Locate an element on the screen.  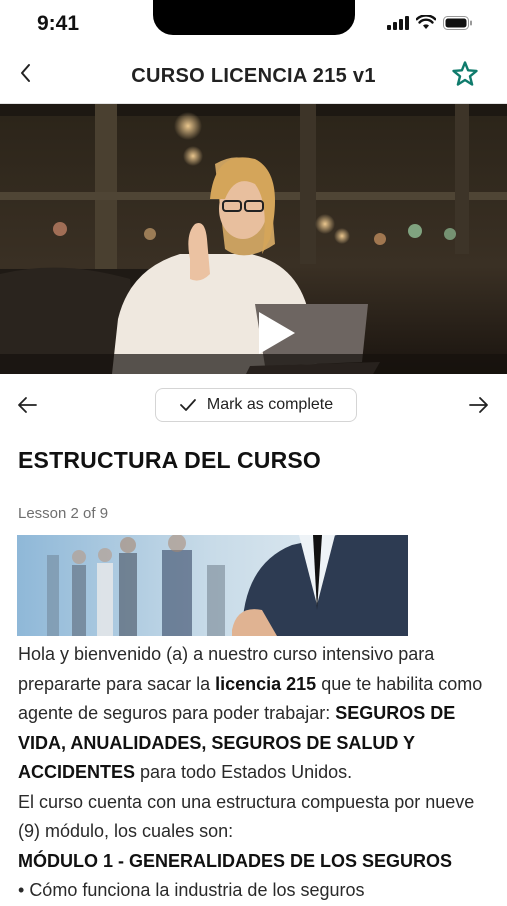
business-people-image is located at coordinates (212, 585).